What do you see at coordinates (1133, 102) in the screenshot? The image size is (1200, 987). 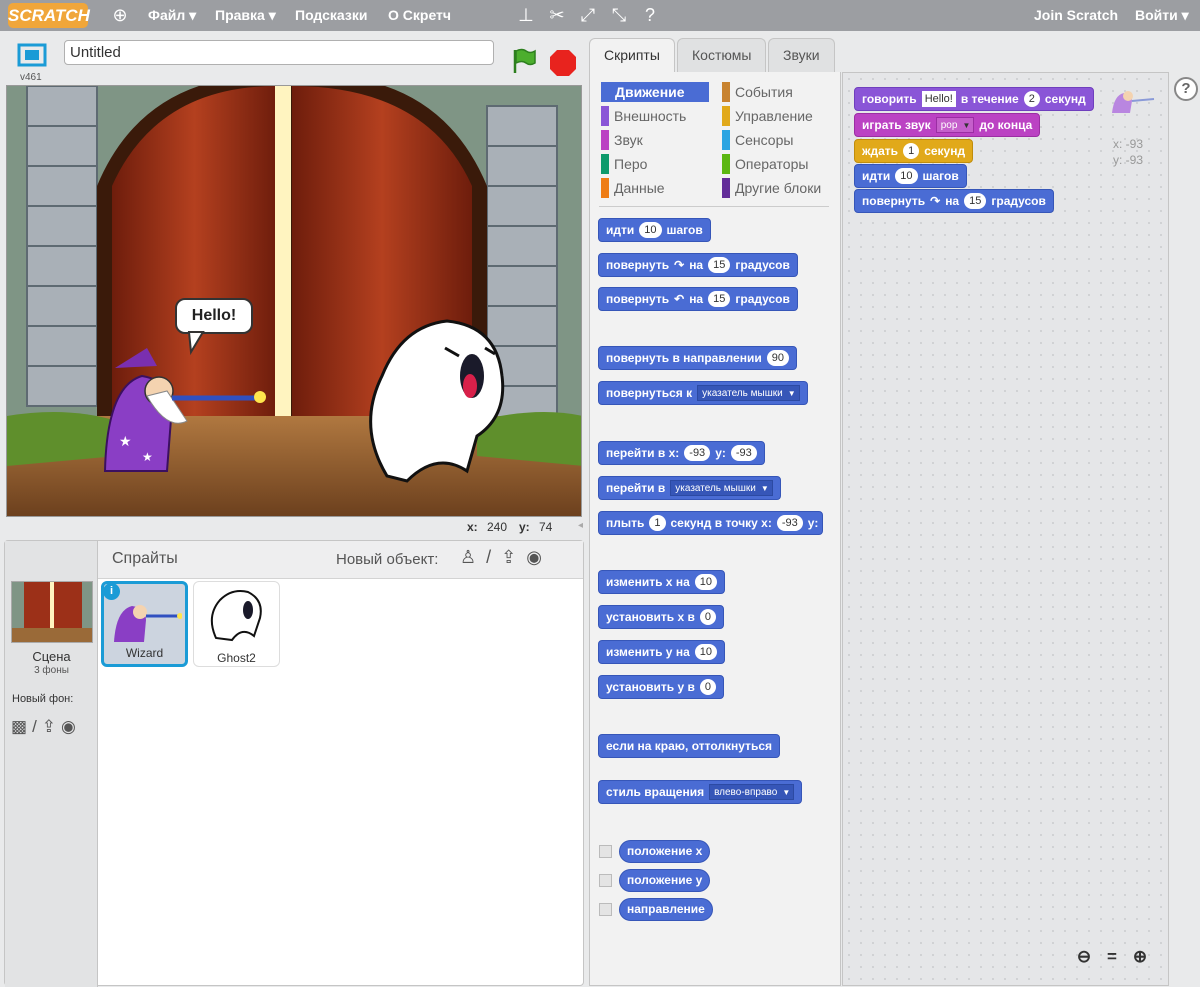 I see `current-sprite-thumbnail` at bounding box center [1133, 102].